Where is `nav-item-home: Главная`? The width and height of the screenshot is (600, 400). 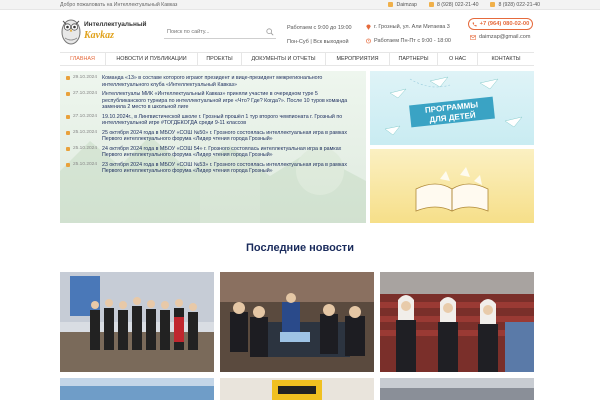
nav-item-home: Главная is located at coordinates (83, 59).